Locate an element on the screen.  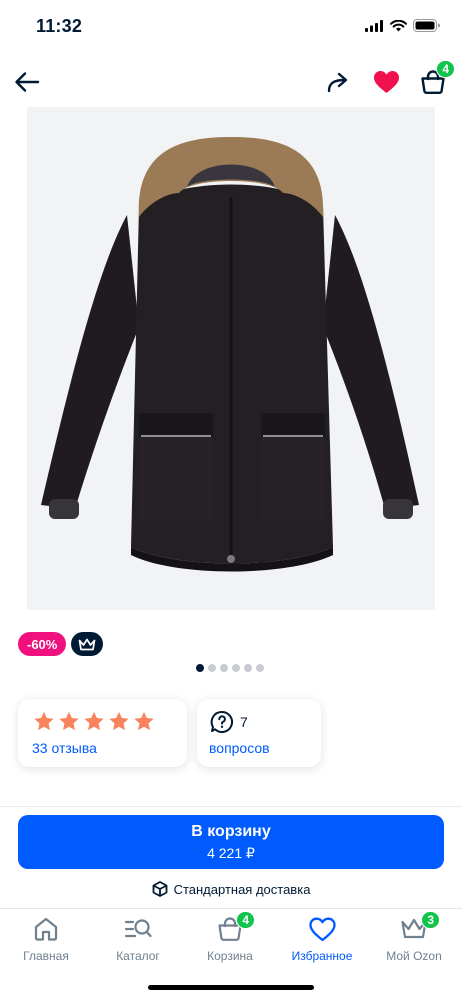
crown-icon is located at coordinates (87, 644).